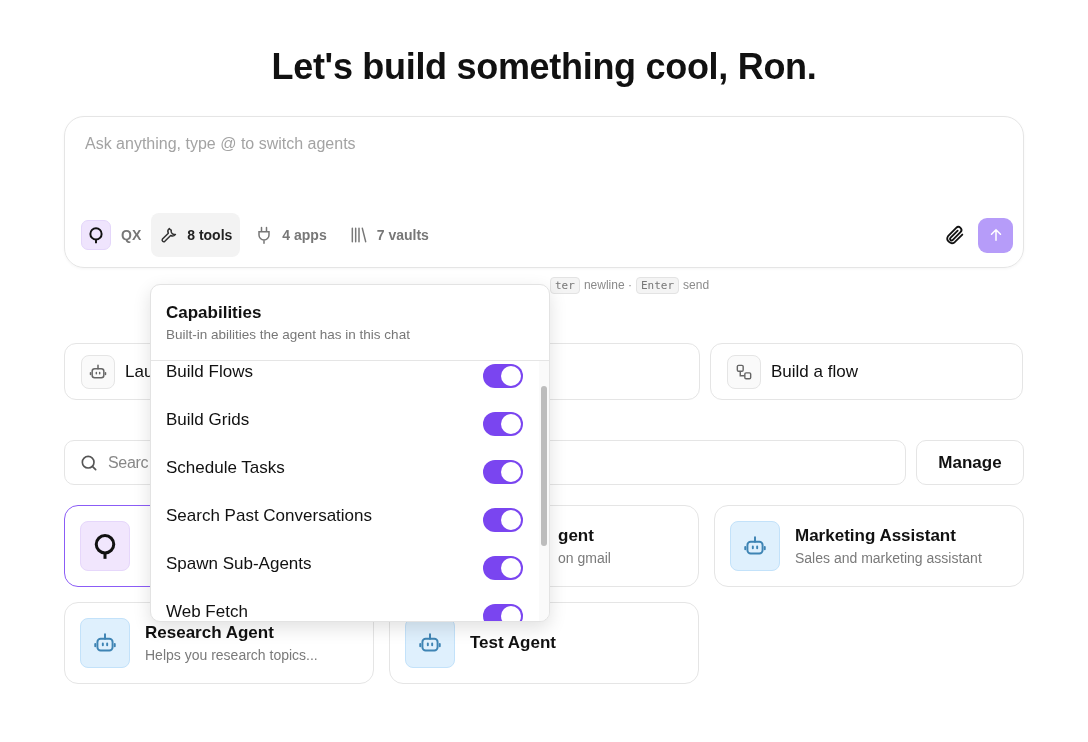 This screenshot has width=1088, height=742. What do you see at coordinates (225, 468) in the screenshot?
I see `capability-label: Schedule Tasks` at bounding box center [225, 468].